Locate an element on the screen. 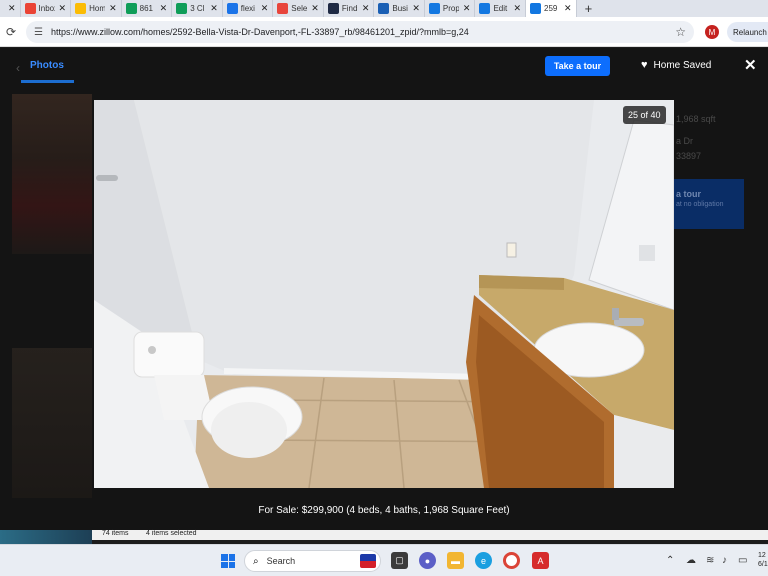 The height and width of the screenshot is (576, 768). crest-icon is located at coordinates (333, 8).